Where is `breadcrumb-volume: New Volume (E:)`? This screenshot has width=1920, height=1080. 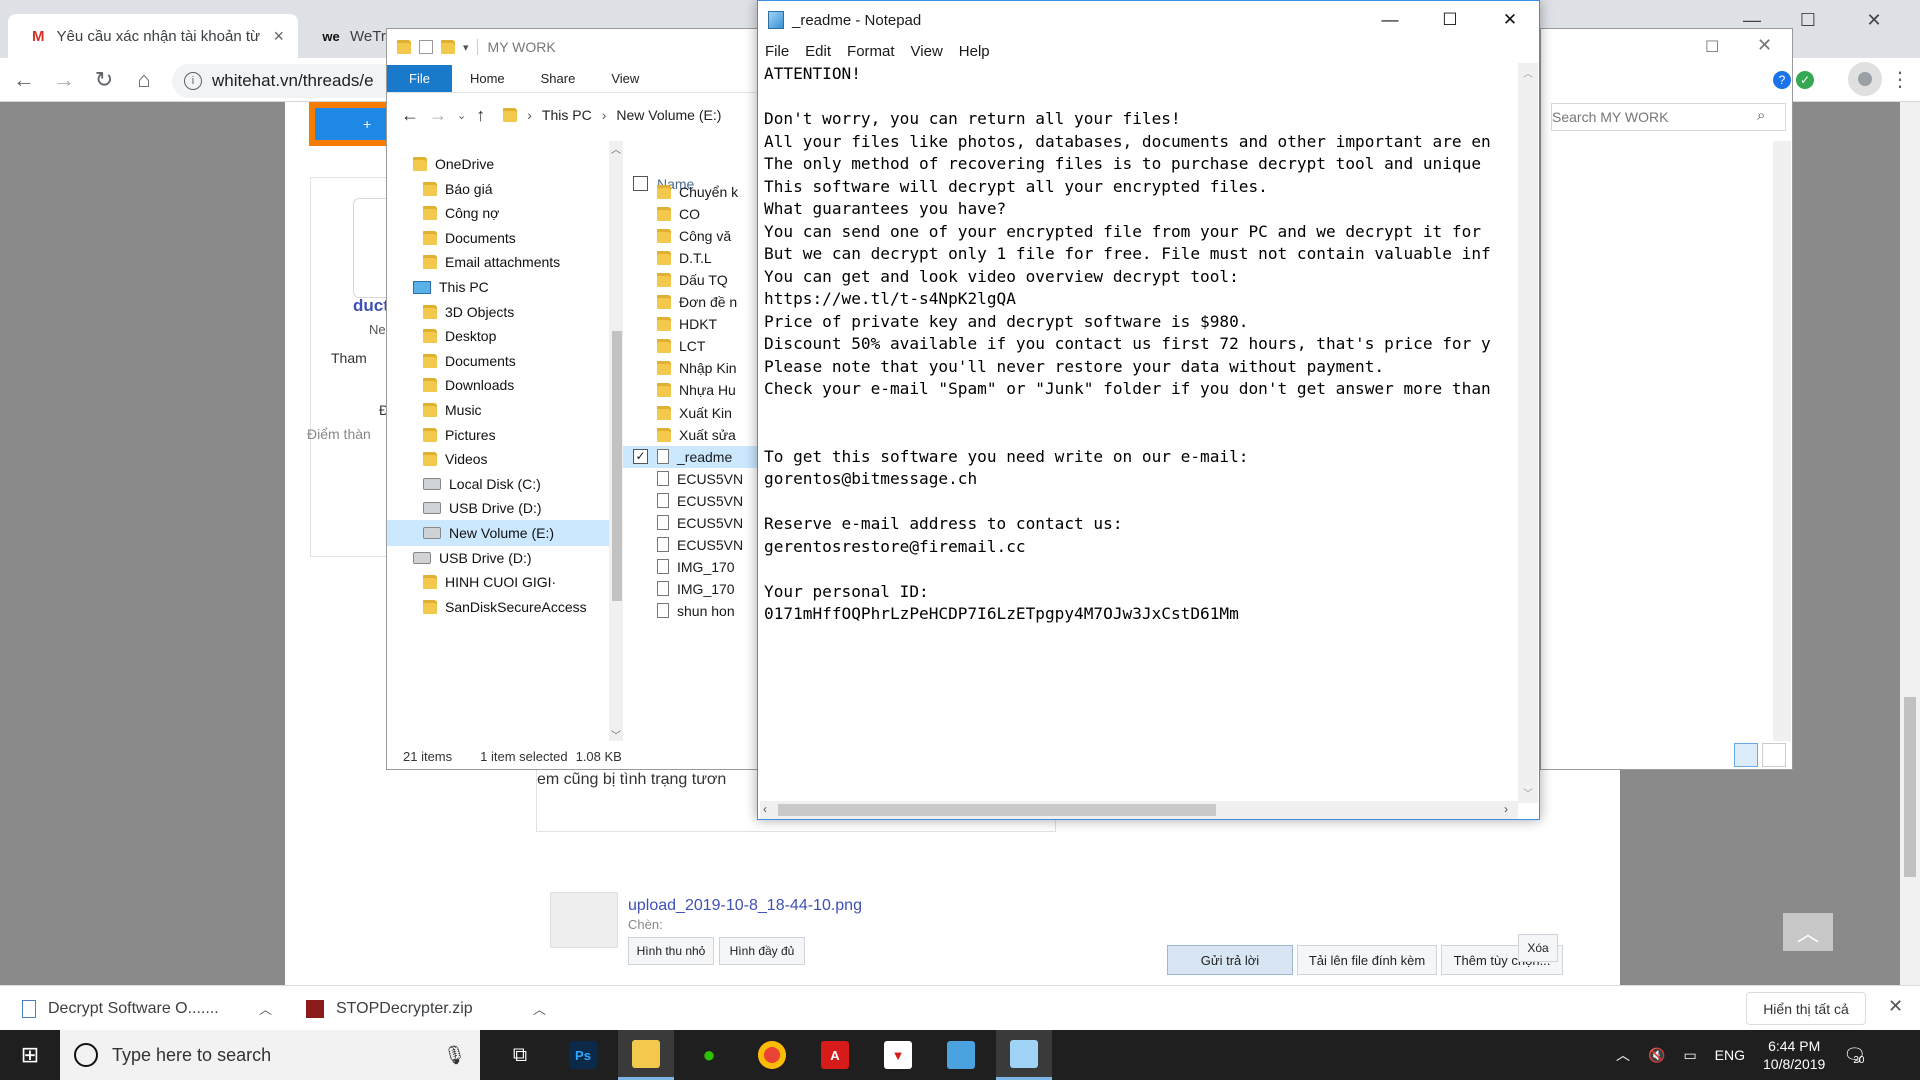 breadcrumb-volume: New Volume (E:) is located at coordinates (668, 115).